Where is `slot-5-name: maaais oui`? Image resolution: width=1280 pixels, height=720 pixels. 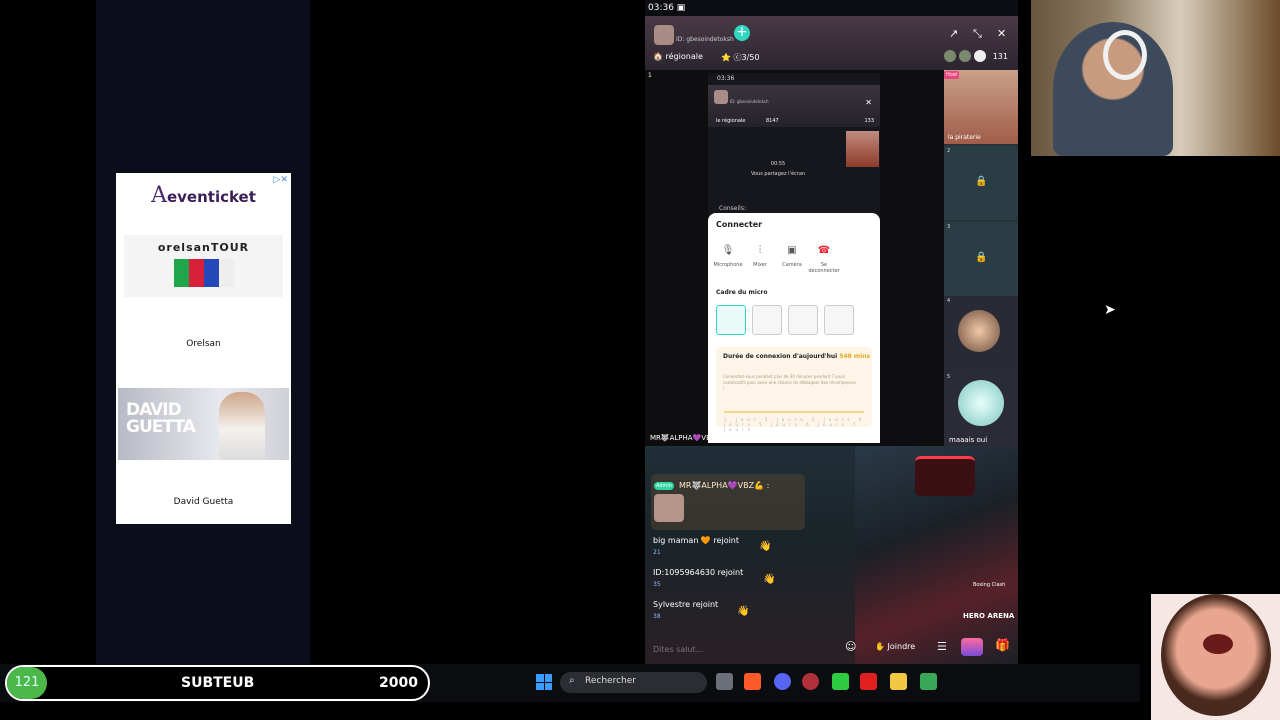 slot-5-name: maaais oui is located at coordinates (968, 440).